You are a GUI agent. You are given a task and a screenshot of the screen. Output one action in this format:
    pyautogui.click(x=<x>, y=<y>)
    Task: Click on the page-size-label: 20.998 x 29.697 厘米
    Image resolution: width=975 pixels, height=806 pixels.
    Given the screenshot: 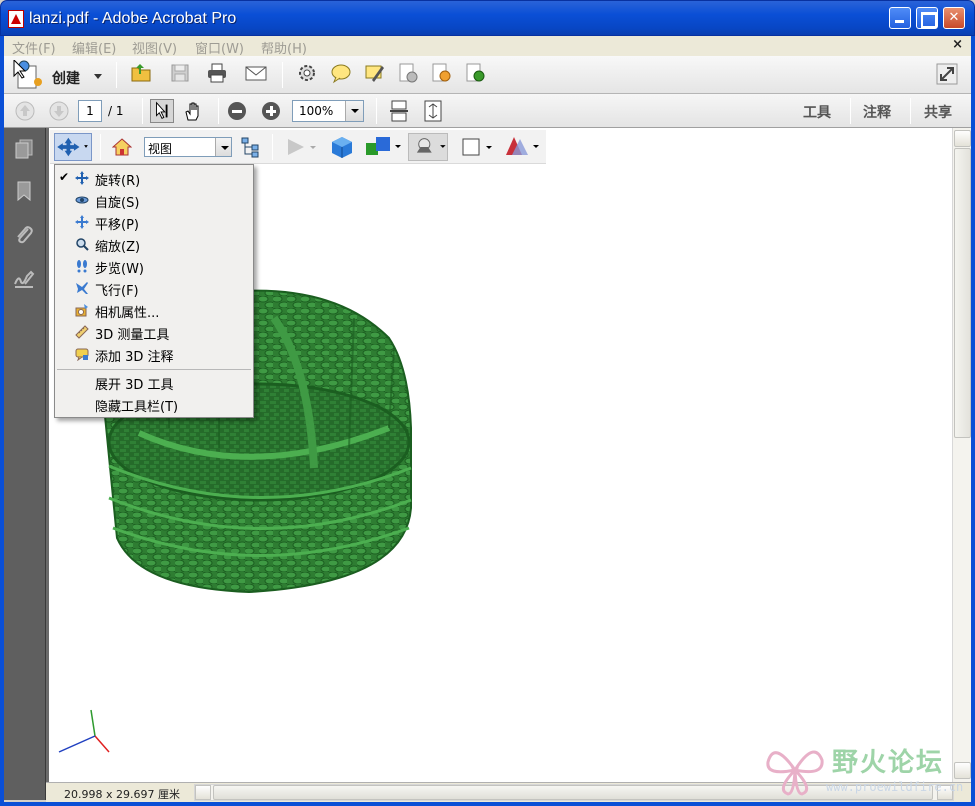 What is the action you would take?
    pyautogui.click(x=122, y=794)
    